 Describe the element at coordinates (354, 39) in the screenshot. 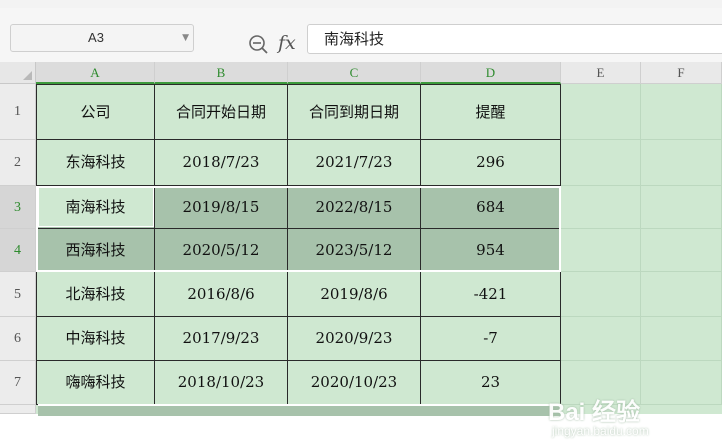

I see `formula-input-value: 南海科技` at that location.